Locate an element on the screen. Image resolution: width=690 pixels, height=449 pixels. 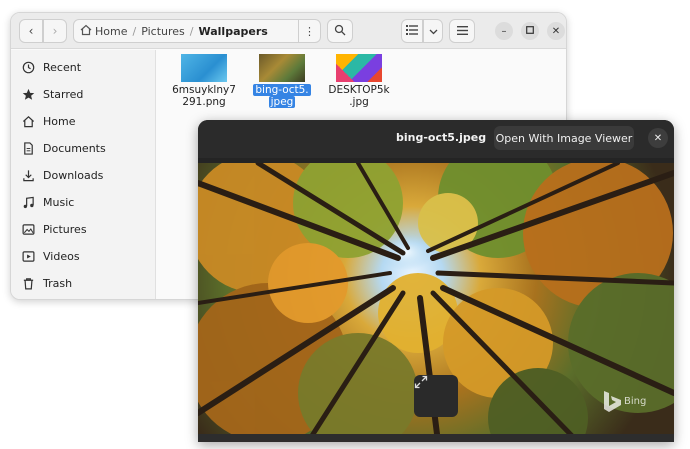
file-item-selected: bing-oct5. jpeg is located at coordinates (282, 81).